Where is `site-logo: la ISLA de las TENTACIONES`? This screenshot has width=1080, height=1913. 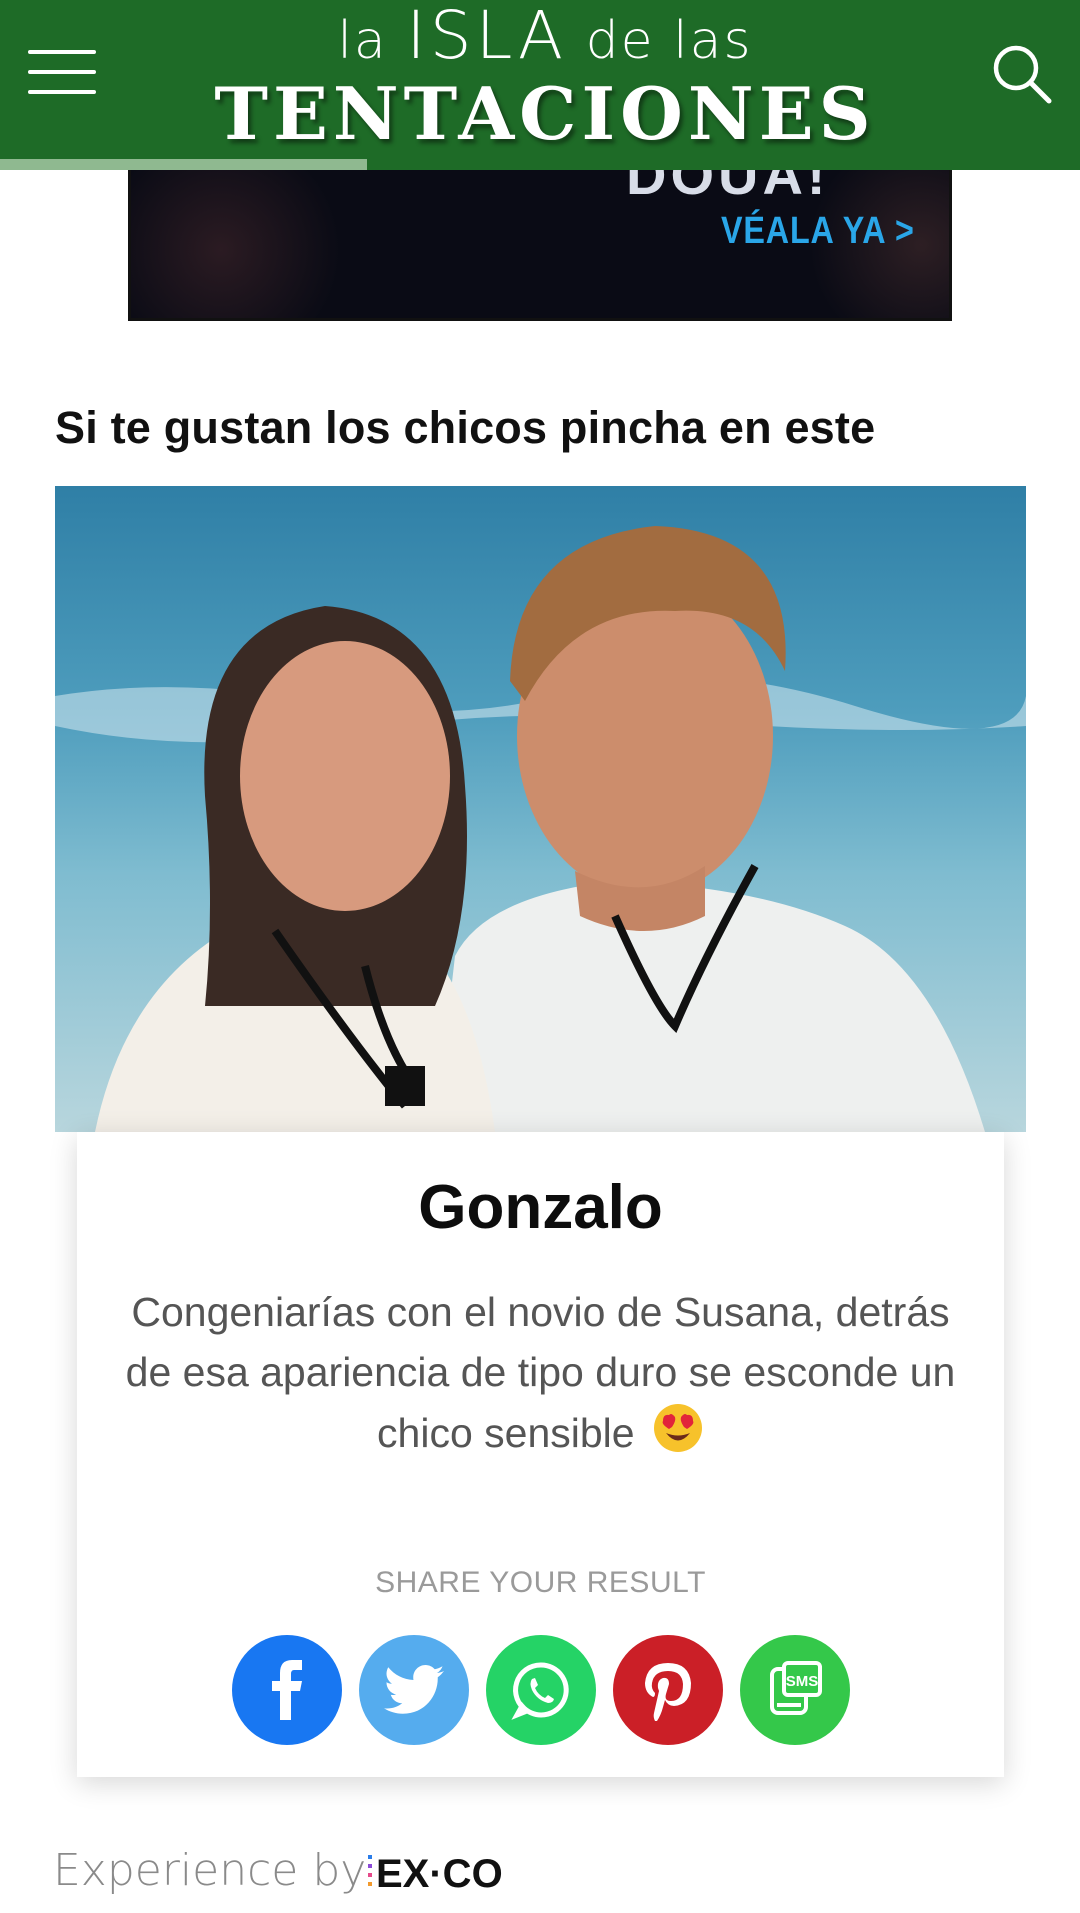
site-logo: la ISLA de las TENTACIONES is located at coordinates (545, 80).